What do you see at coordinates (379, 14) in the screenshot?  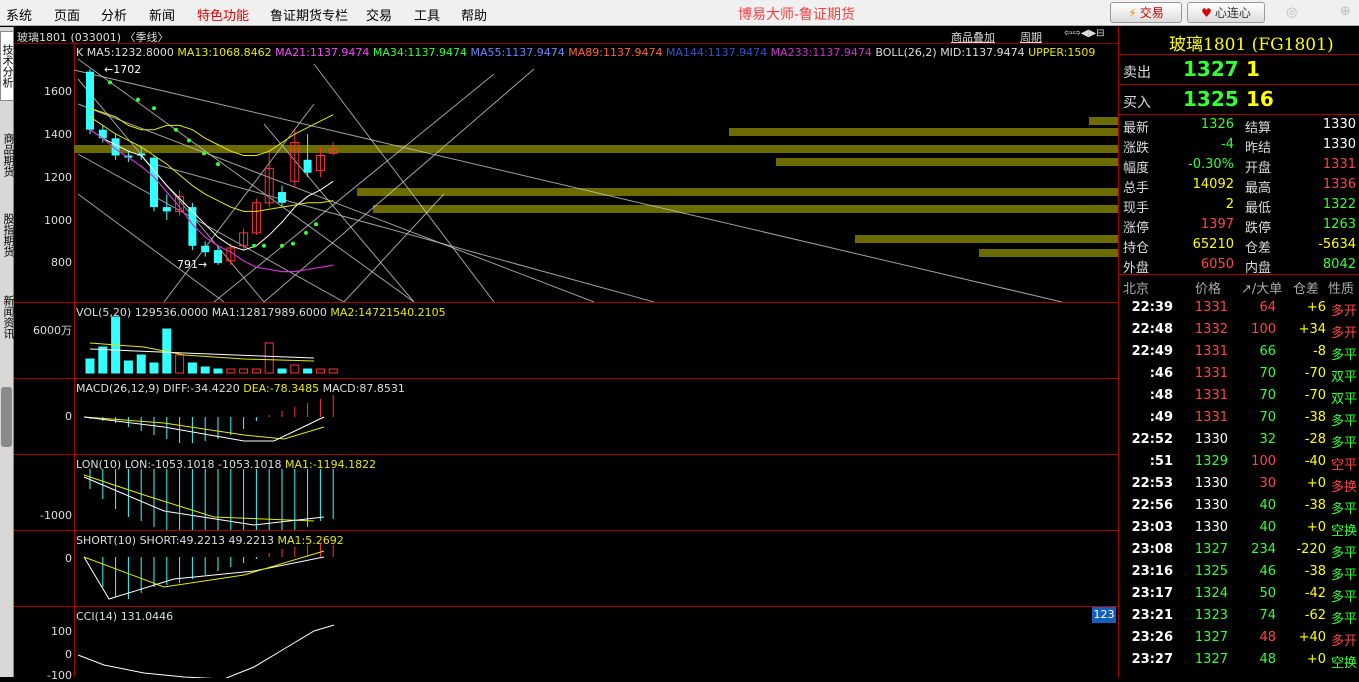 I see `menu-trade: 交易` at bounding box center [379, 14].